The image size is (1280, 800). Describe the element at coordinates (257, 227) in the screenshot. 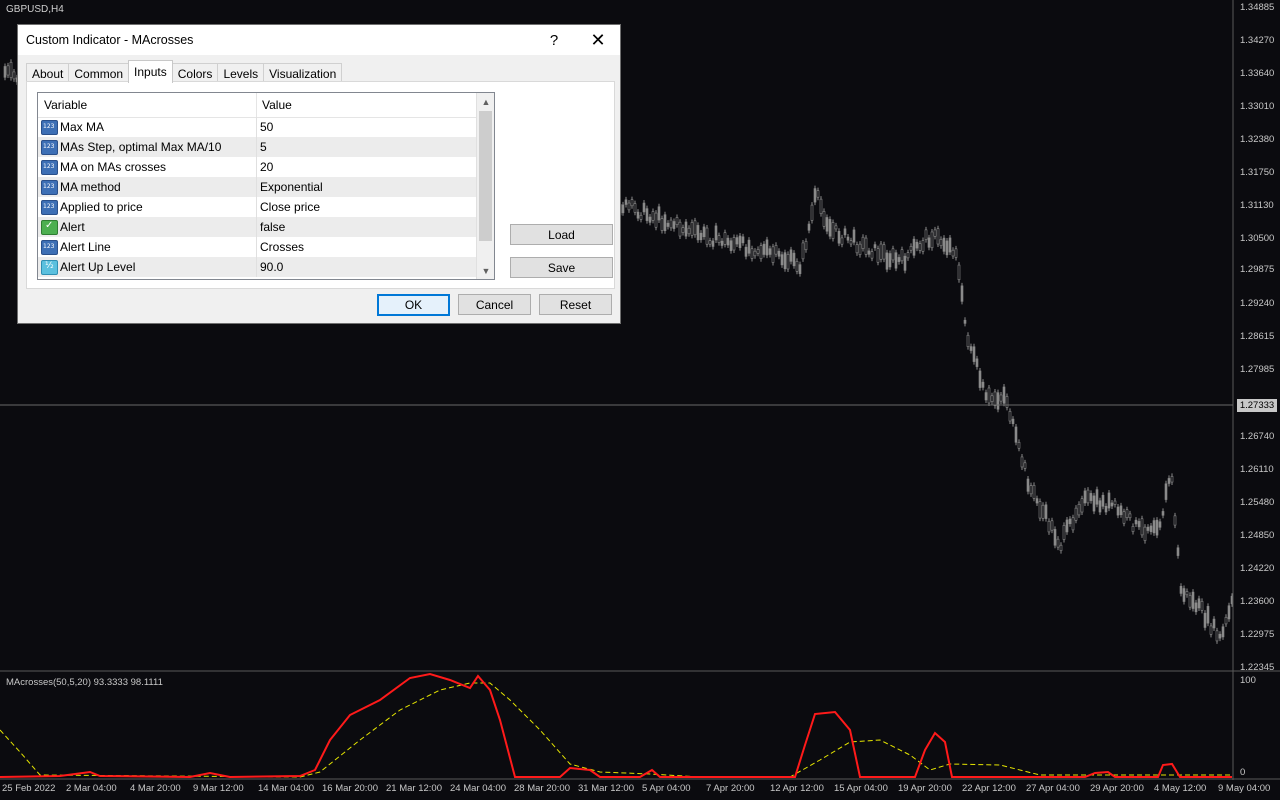

I see `input-row: Alert false` at that location.